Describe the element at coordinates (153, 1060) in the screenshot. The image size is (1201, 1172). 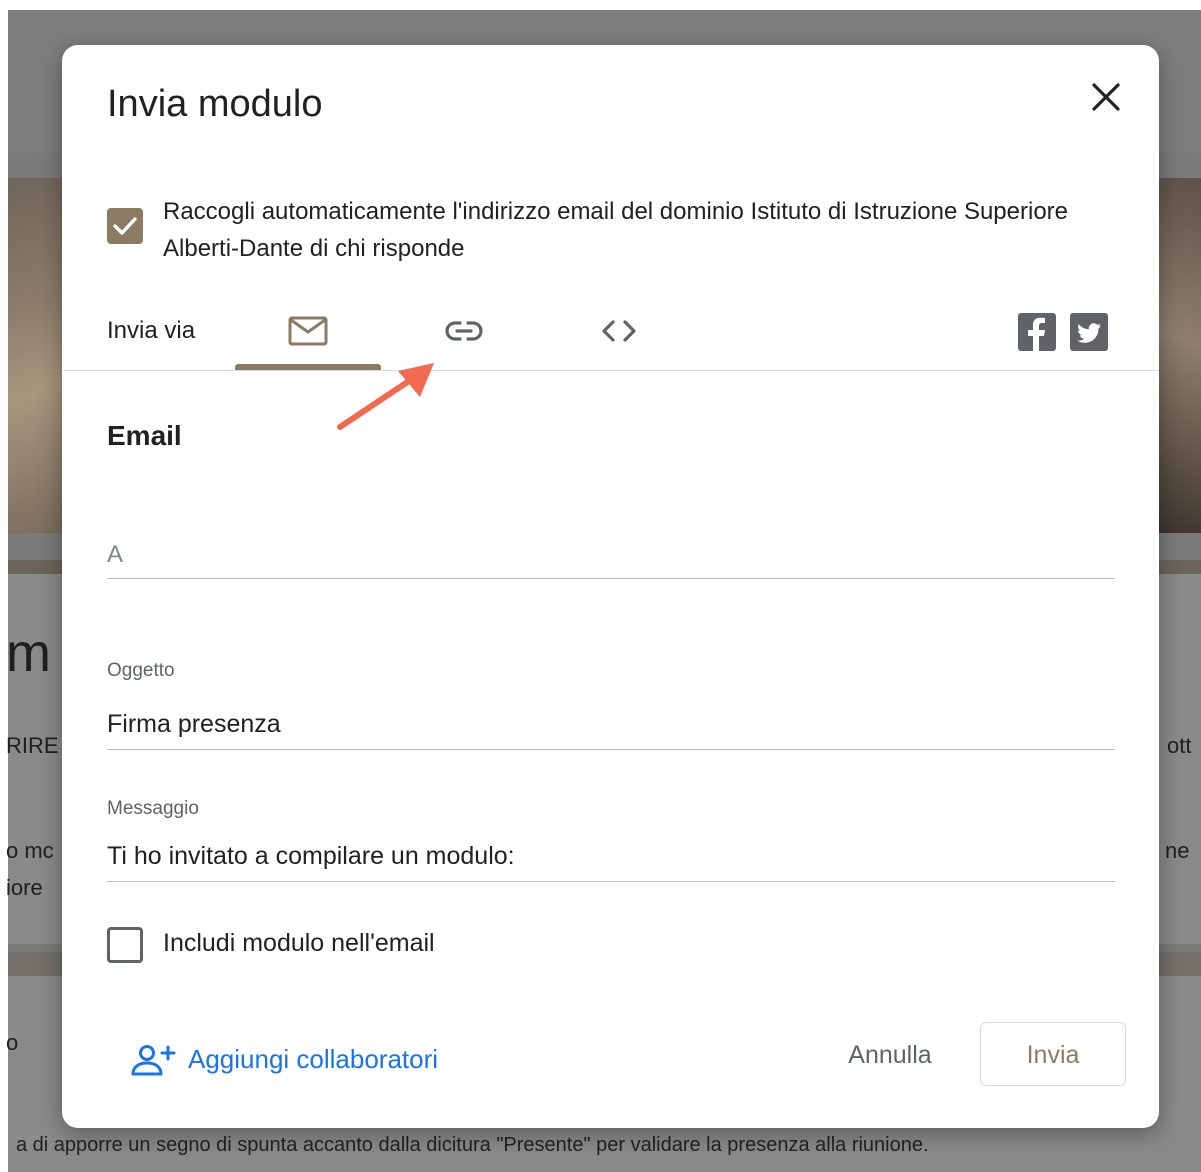
I see `add-person-icon` at that location.